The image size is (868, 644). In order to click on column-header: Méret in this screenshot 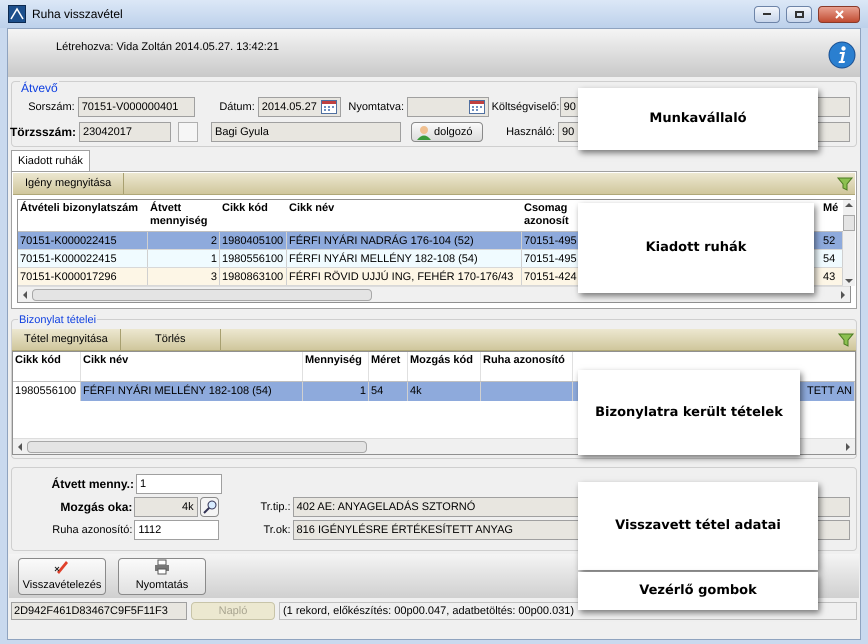, I will do `click(388, 366)`.